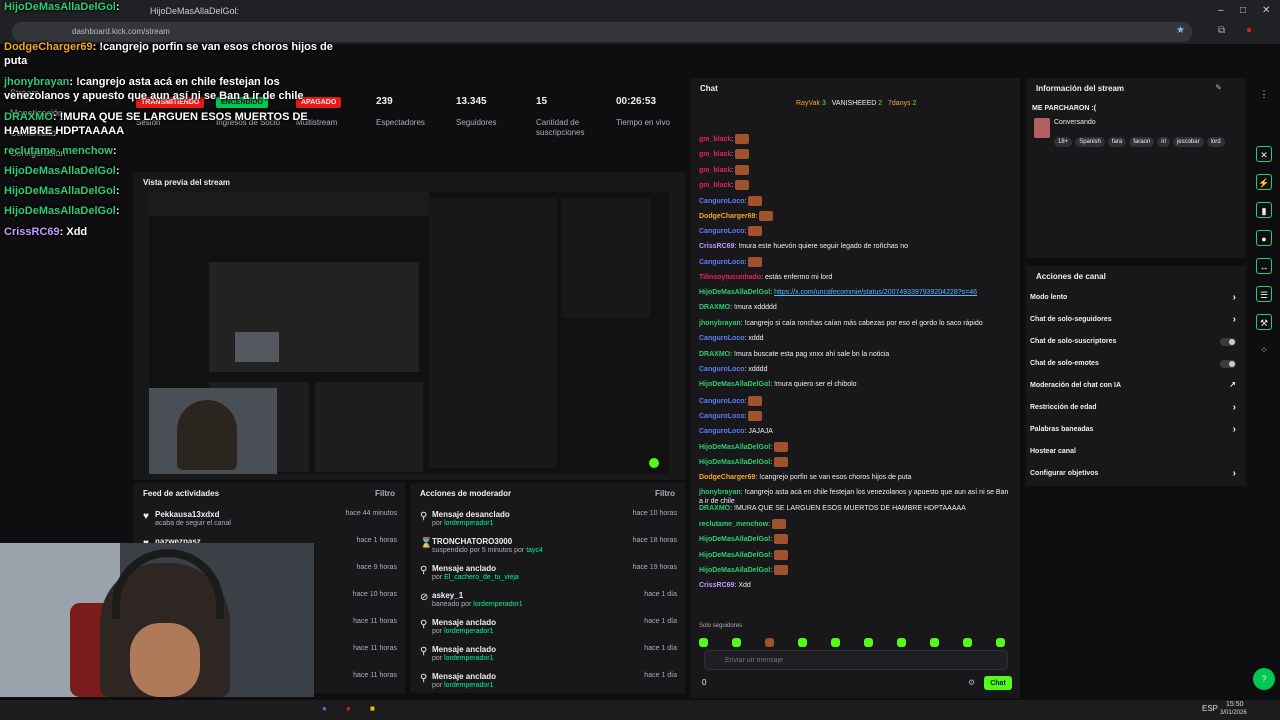 The width and height of the screenshot is (1280, 720). What do you see at coordinates (348, 708) in the screenshot?
I see `browser-icon: ●` at bounding box center [348, 708].